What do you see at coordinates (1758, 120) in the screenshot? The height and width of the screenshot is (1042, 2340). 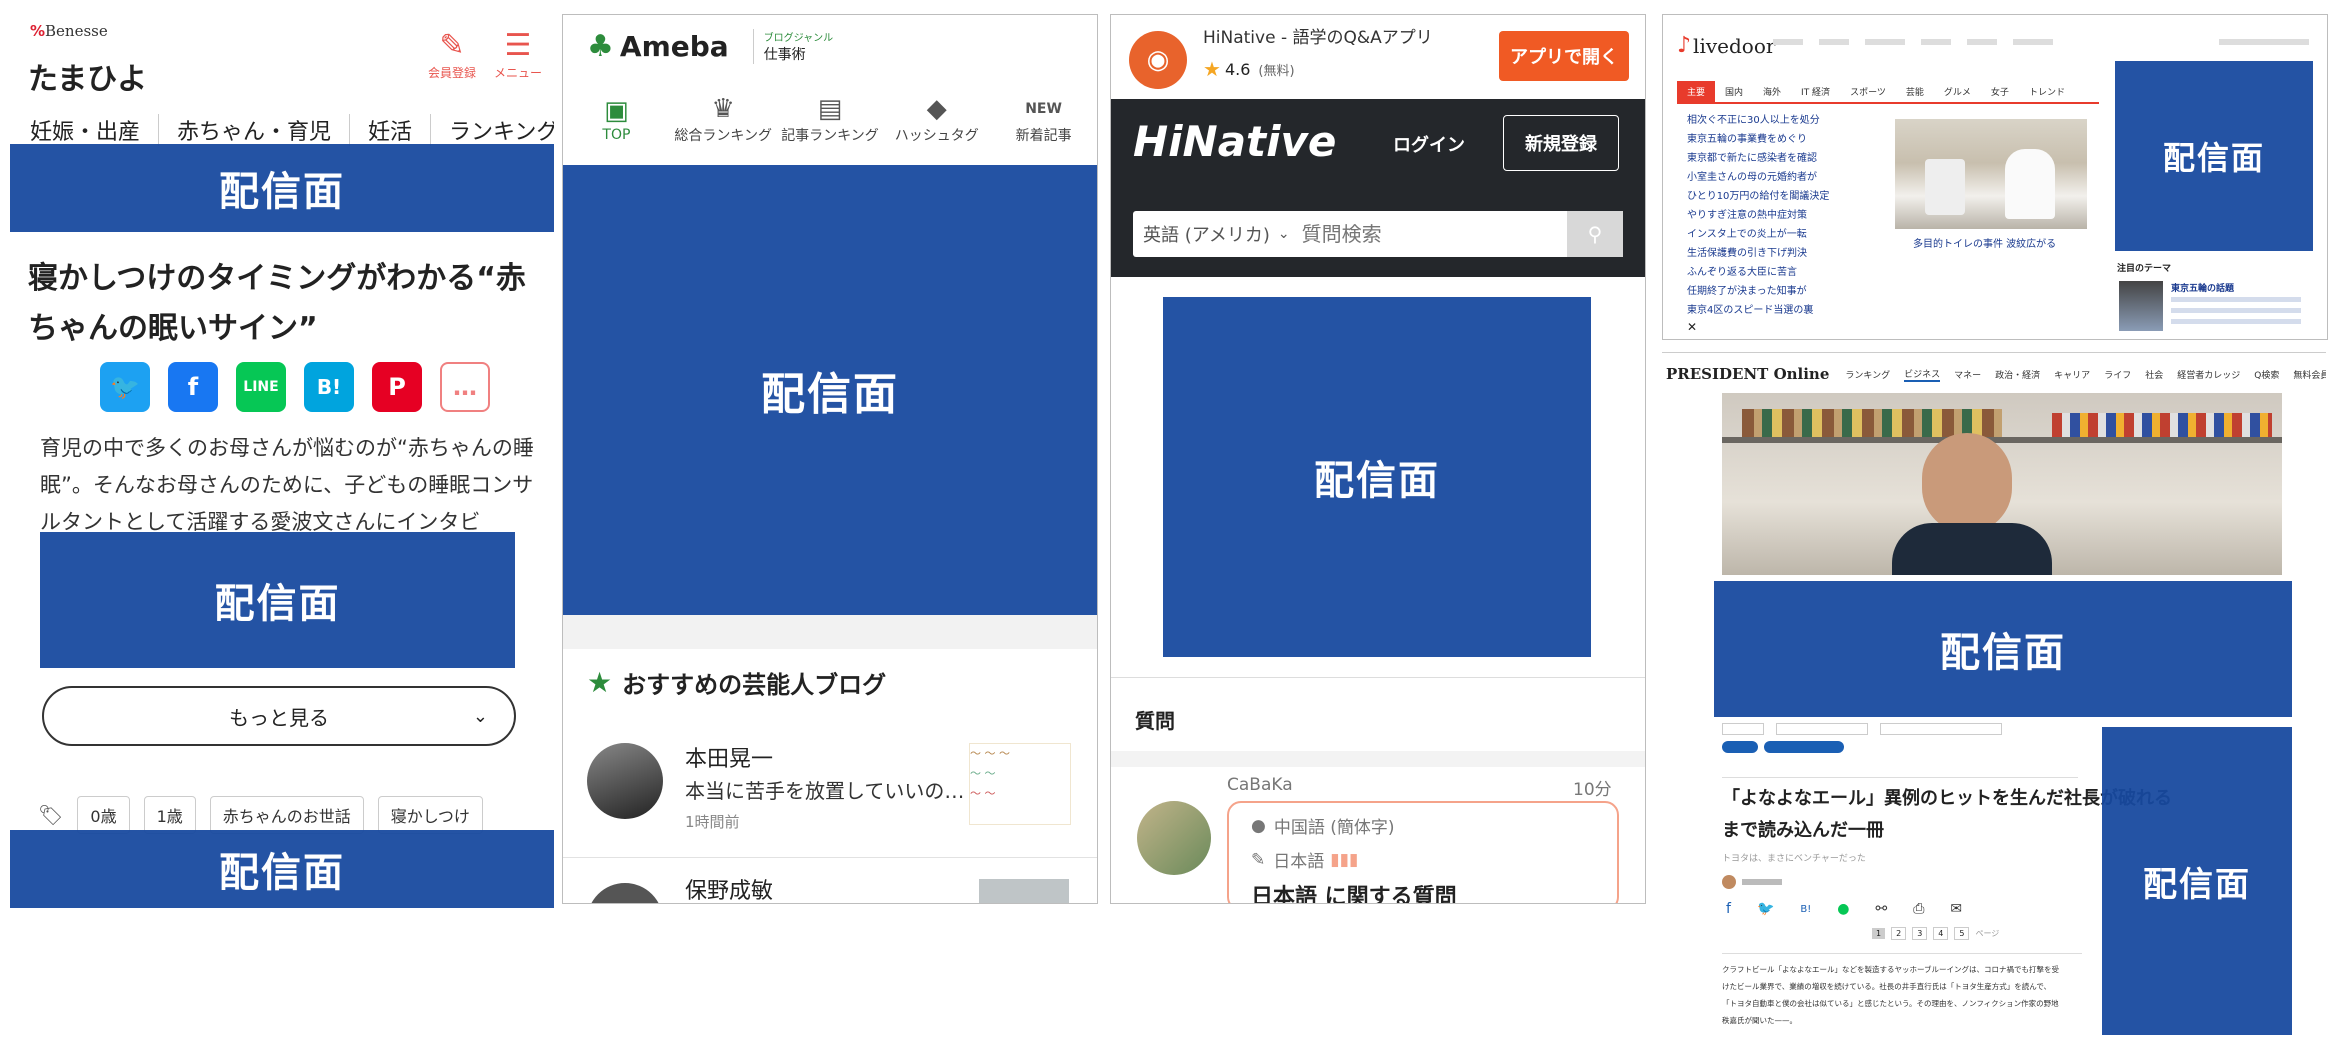 I see `news-item: 相次ぐ不正に30人以上を処分` at bounding box center [1758, 120].